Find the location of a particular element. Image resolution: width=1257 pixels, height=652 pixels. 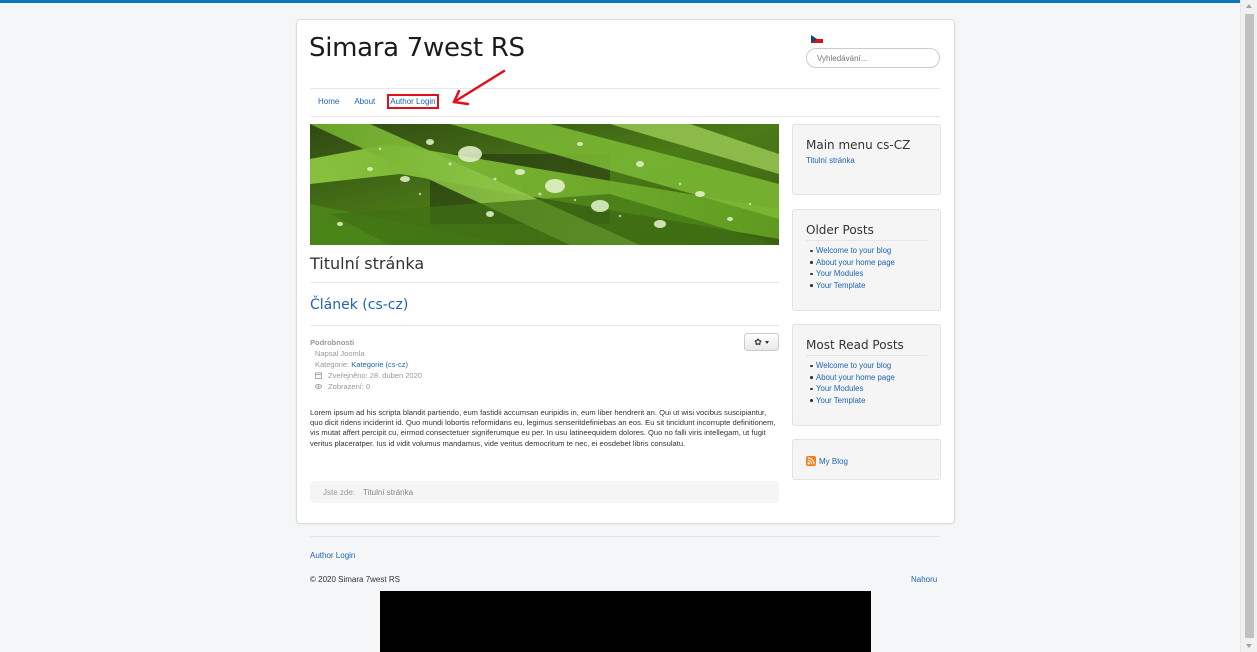

most-read-item: Welcome to your blog is located at coordinates (875, 366).